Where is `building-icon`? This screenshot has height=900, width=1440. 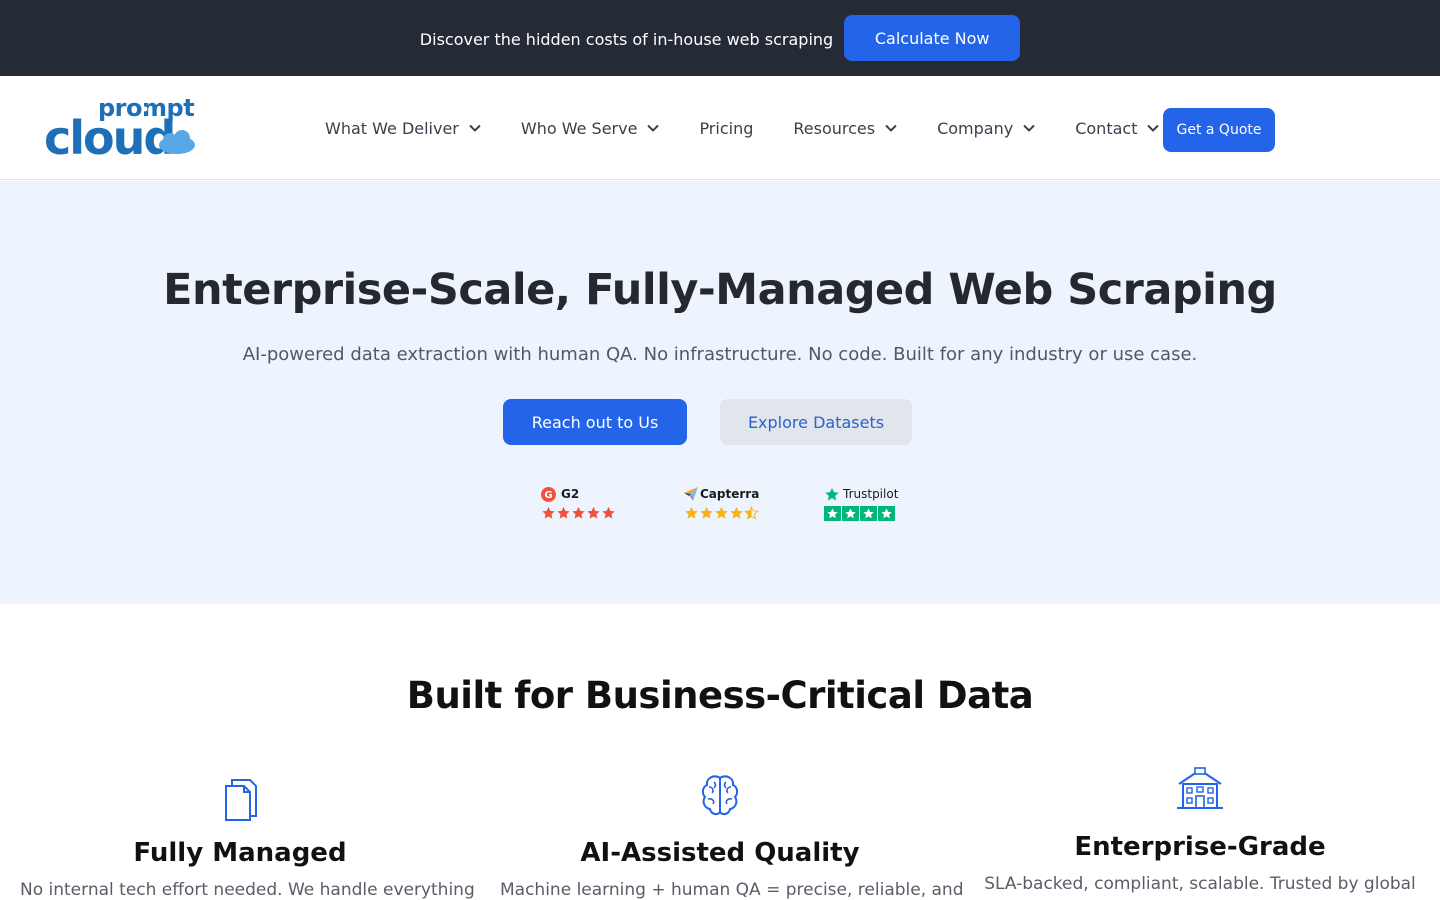 building-icon is located at coordinates (1200, 788).